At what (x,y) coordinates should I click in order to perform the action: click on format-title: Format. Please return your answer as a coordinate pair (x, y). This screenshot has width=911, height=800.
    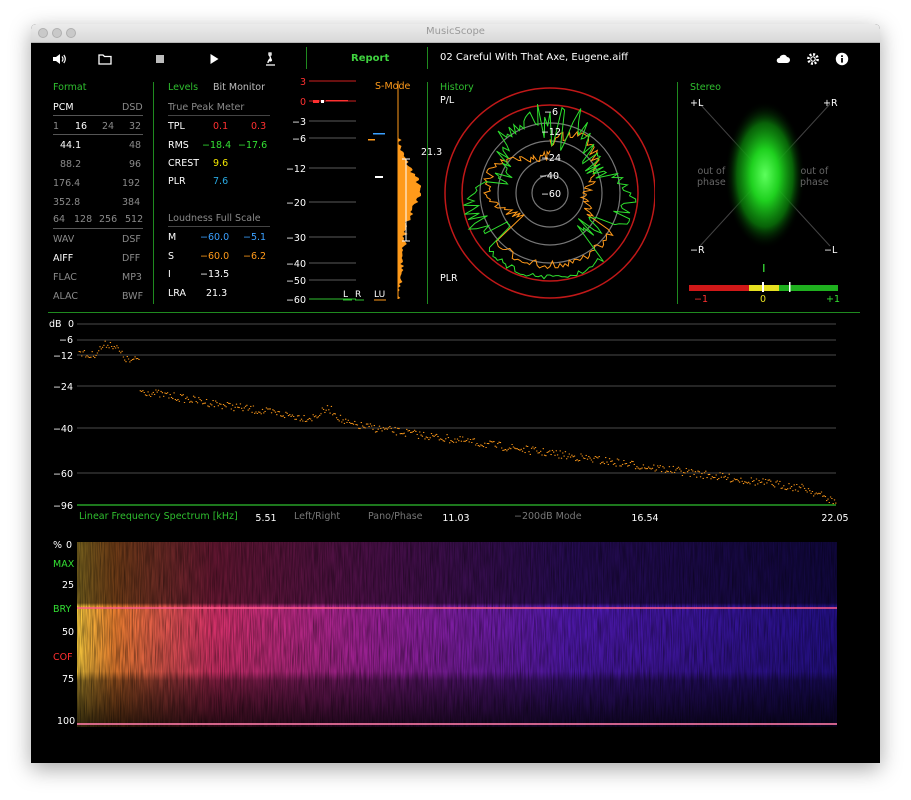
    Looking at the image, I should click on (70, 87).